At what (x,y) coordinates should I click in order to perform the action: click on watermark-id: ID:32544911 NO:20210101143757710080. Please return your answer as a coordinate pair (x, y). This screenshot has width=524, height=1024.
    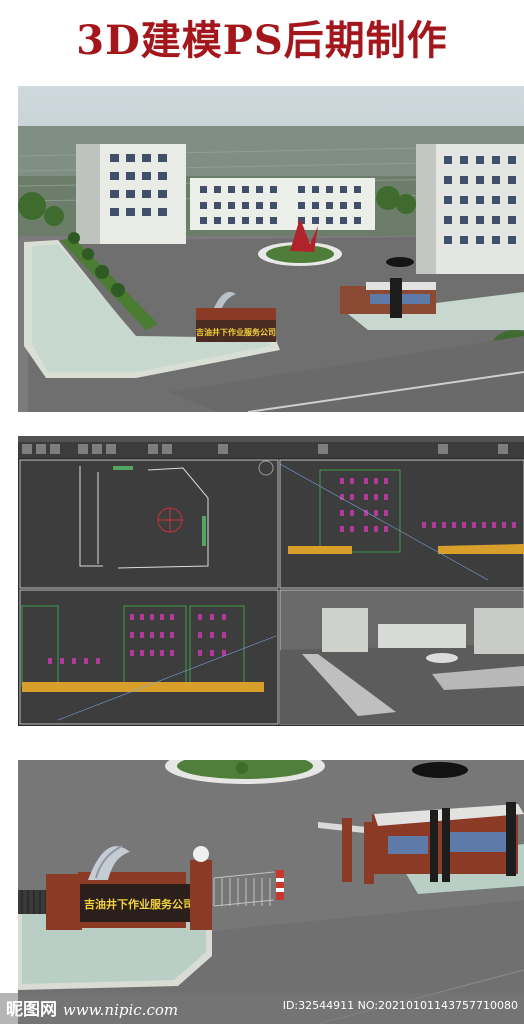
    Looking at the image, I should click on (400, 1005).